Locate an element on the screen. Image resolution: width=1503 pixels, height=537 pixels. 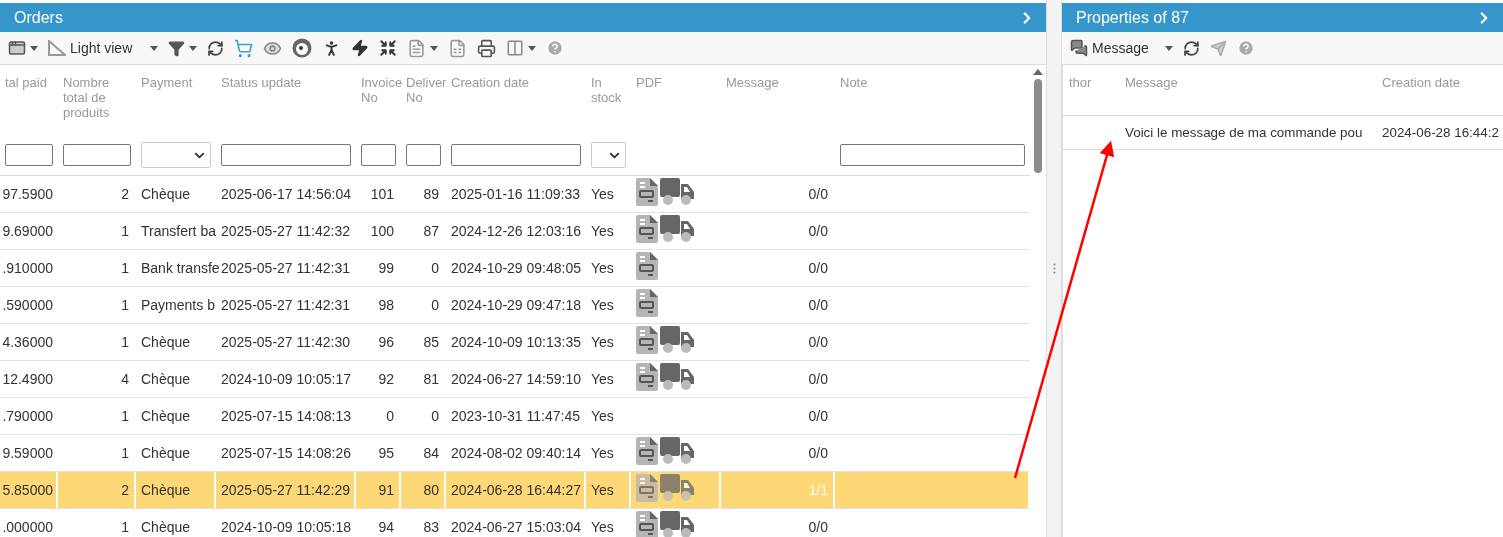
table-row: .910000 1 Bank transfe2025-05-27 11:42:31 99 0 2024-10-29 09:48:05 Yes 0/0 is located at coordinates (515, 268).